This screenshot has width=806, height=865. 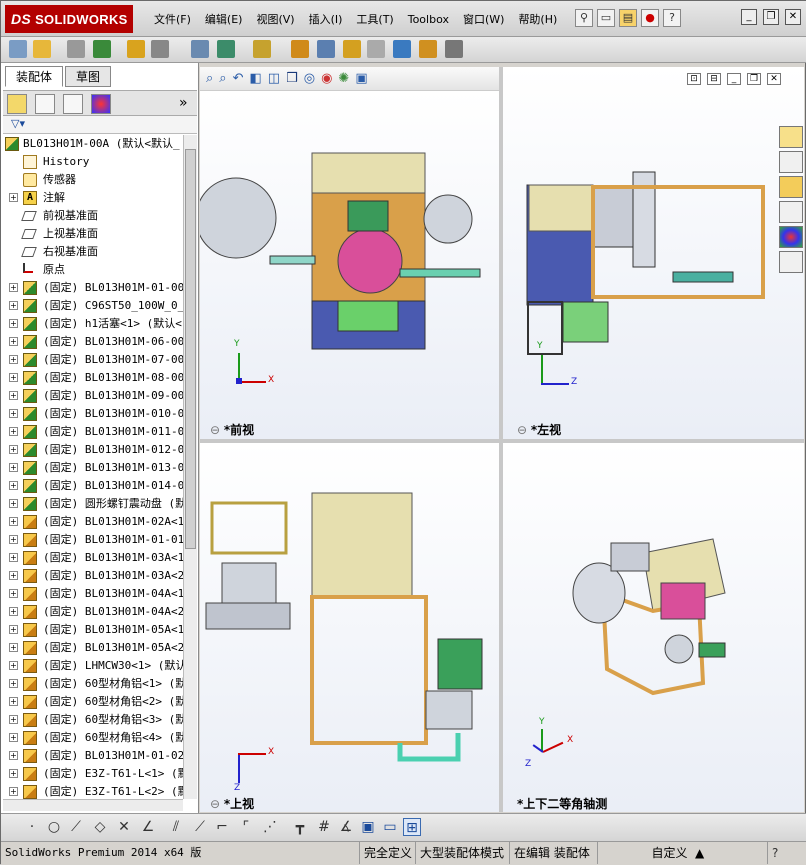 What do you see at coordinates (17, 104) in the screenshot?
I see `feature-manager-icon` at bounding box center [17, 104].